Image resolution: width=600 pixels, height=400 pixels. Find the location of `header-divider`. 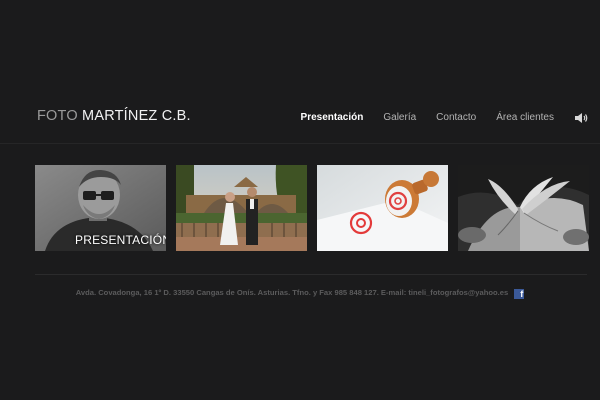

header-divider is located at coordinates (300, 143).